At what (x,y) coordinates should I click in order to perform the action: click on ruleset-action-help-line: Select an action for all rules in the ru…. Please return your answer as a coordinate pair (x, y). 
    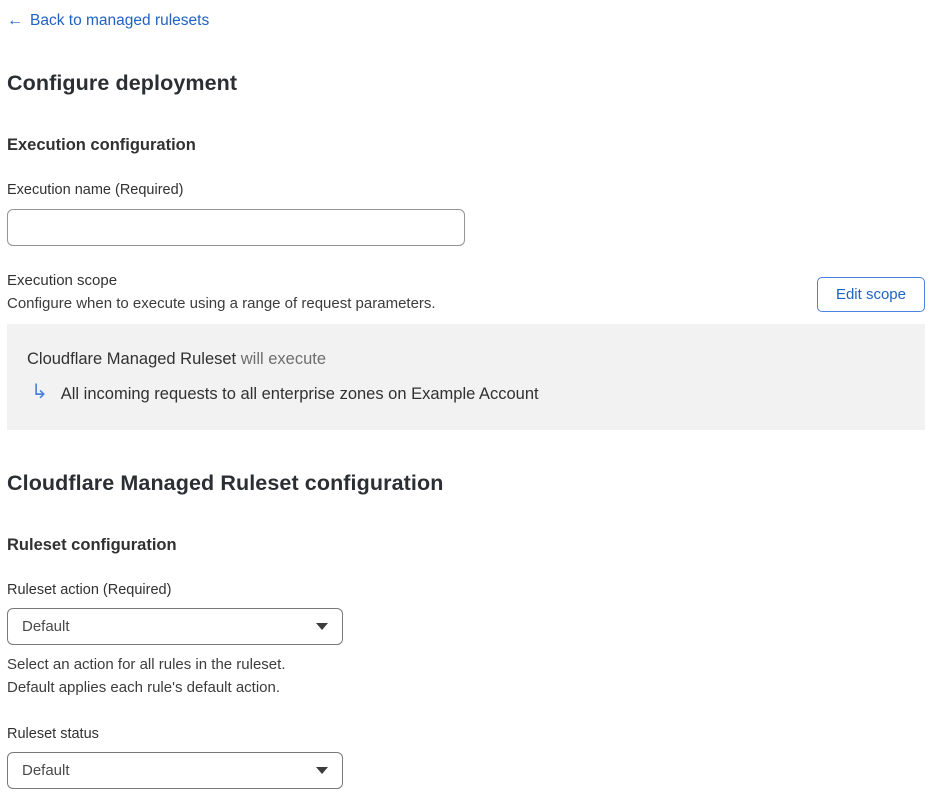
    Looking at the image, I should click on (146, 664).